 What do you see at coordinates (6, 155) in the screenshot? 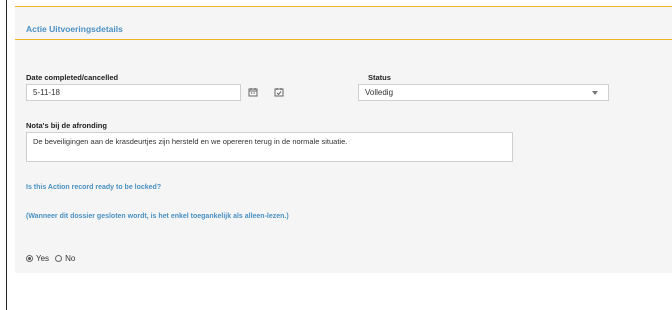
I see `left-border` at bounding box center [6, 155].